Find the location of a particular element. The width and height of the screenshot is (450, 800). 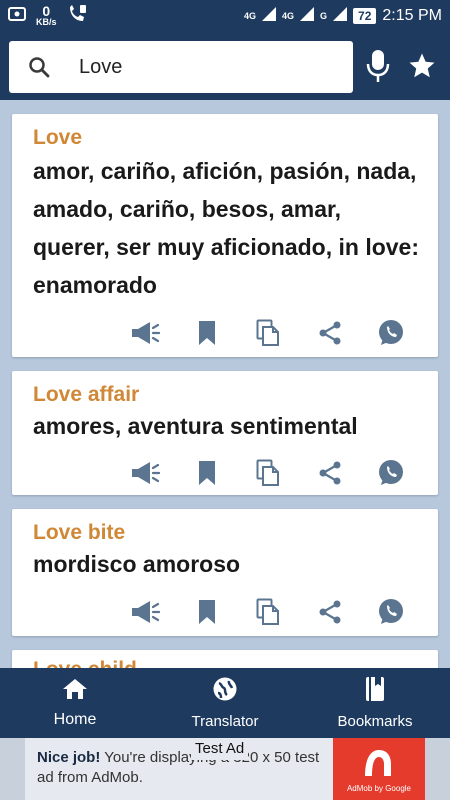

admob-logo: AdMob by Google is located at coordinates (379, 769).